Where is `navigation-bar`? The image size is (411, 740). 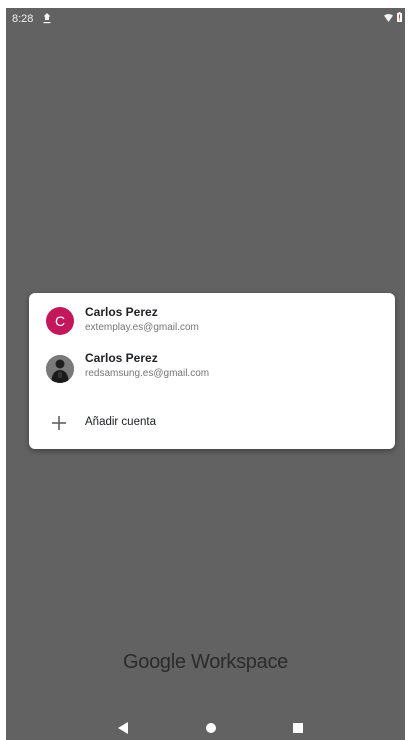 navigation-bar is located at coordinates (205, 728).